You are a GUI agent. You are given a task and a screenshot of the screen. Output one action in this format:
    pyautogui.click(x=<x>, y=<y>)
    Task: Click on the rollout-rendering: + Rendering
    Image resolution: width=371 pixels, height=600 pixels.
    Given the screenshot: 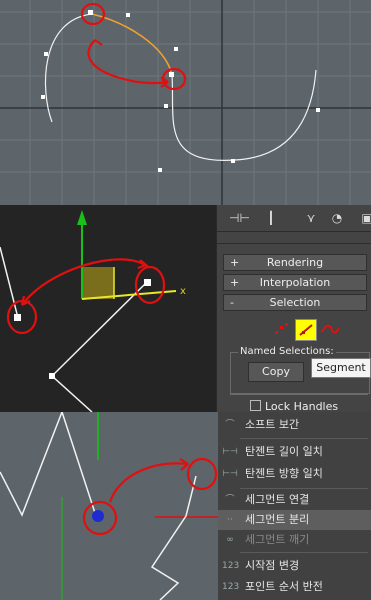 What is the action you would take?
    pyautogui.click(x=295, y=262)
    